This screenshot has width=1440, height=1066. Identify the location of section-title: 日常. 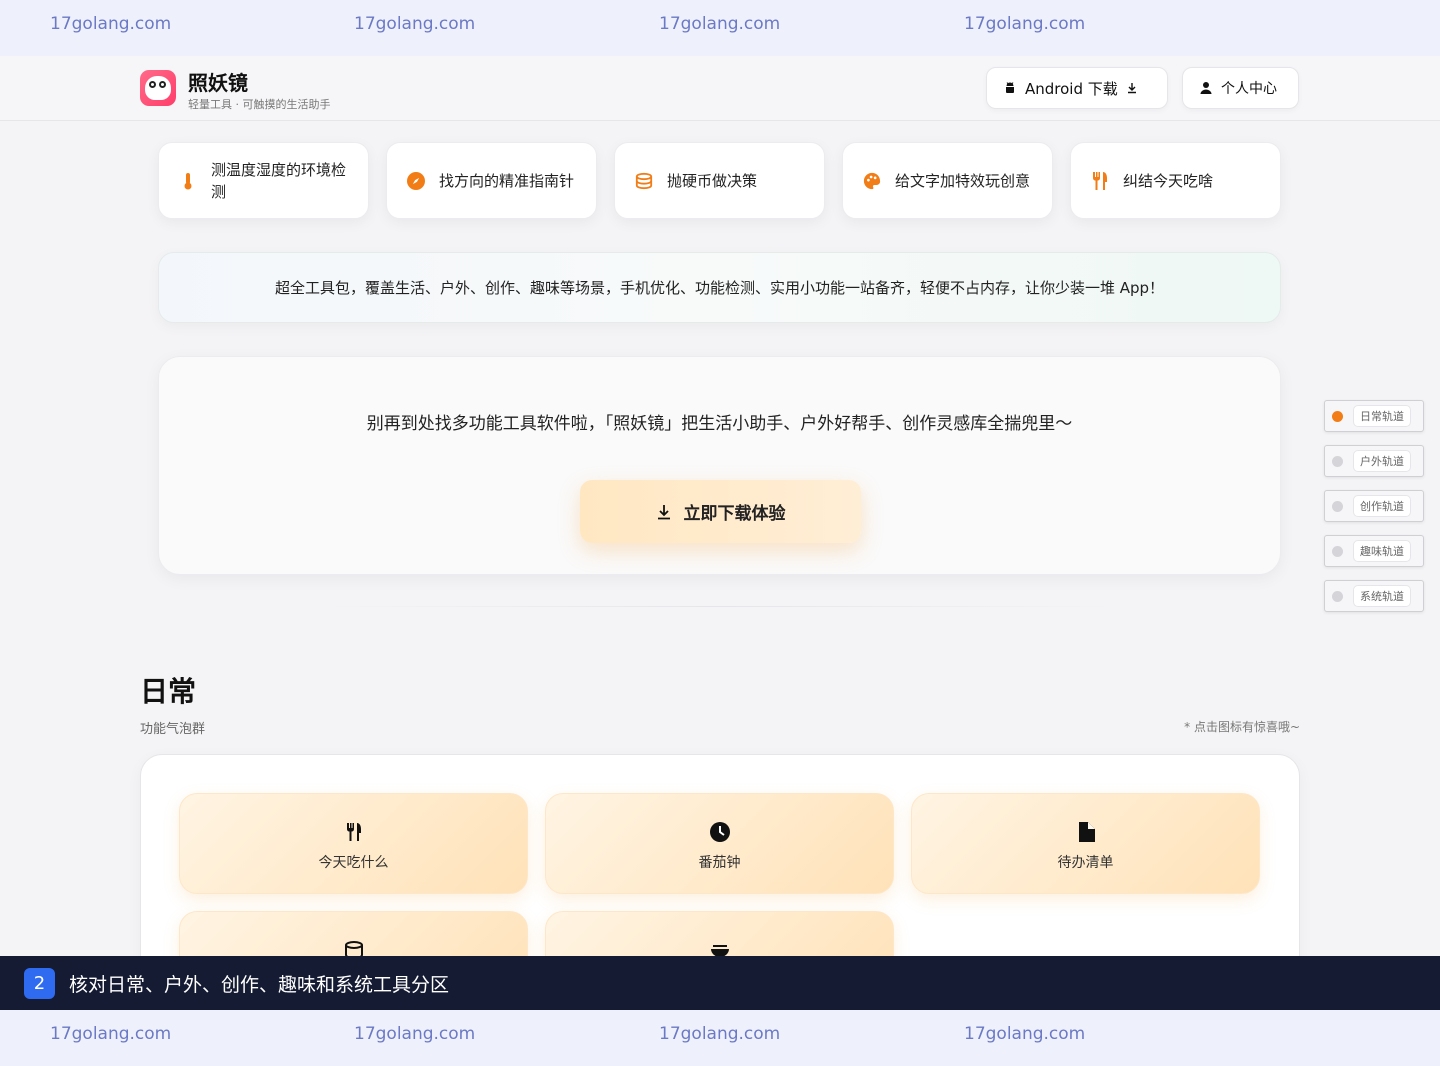
(168, 691).